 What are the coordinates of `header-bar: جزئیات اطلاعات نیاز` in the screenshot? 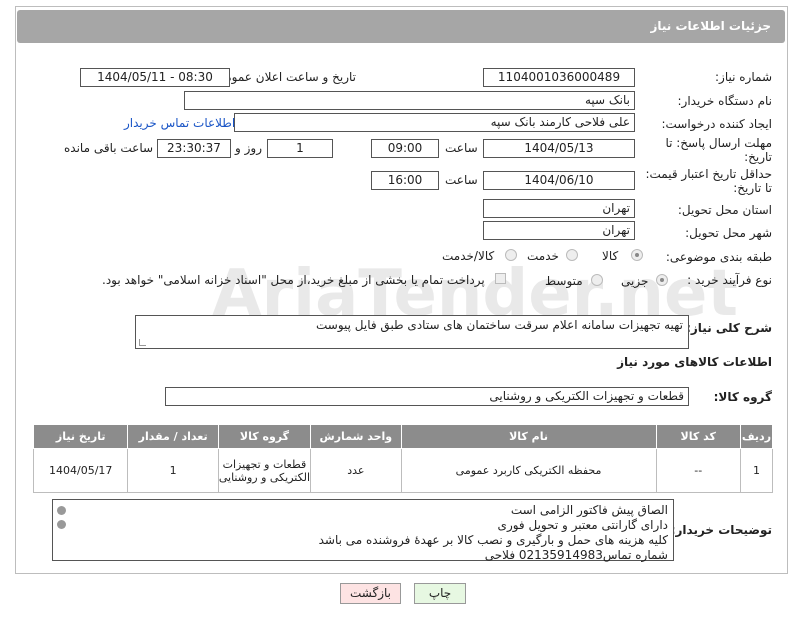 It's located at (401, 26).